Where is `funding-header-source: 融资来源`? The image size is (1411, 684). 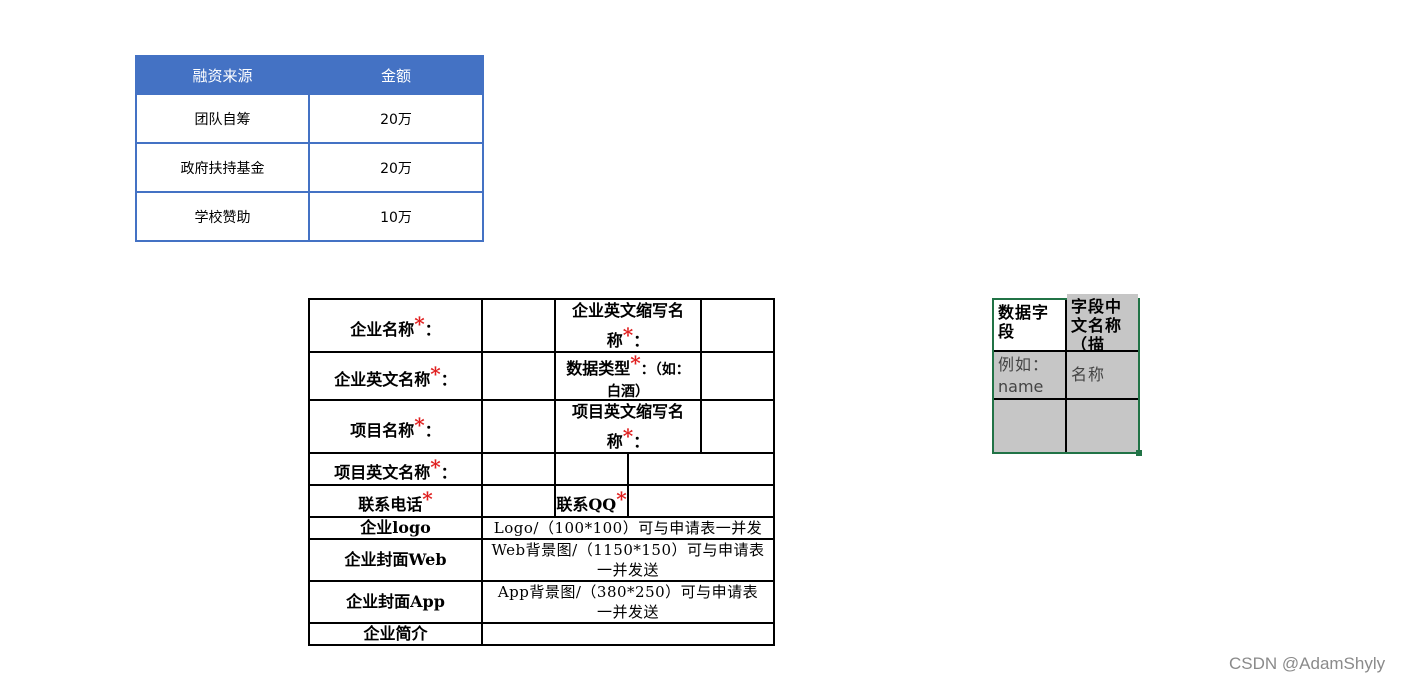 funding-header-source: 融资来源 is located at coordinates (222, 75).